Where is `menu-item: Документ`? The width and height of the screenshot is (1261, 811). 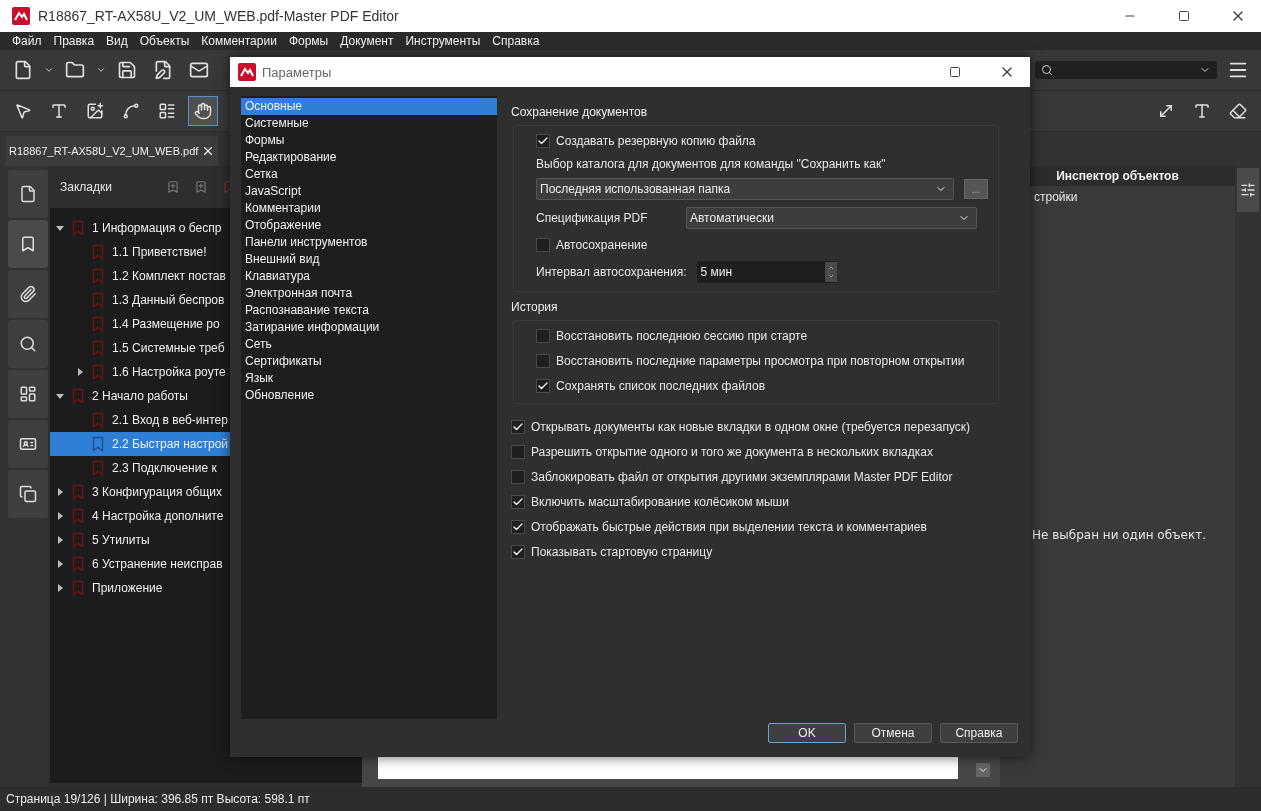 menu-item: Документ is located at coordinates (367, 41).